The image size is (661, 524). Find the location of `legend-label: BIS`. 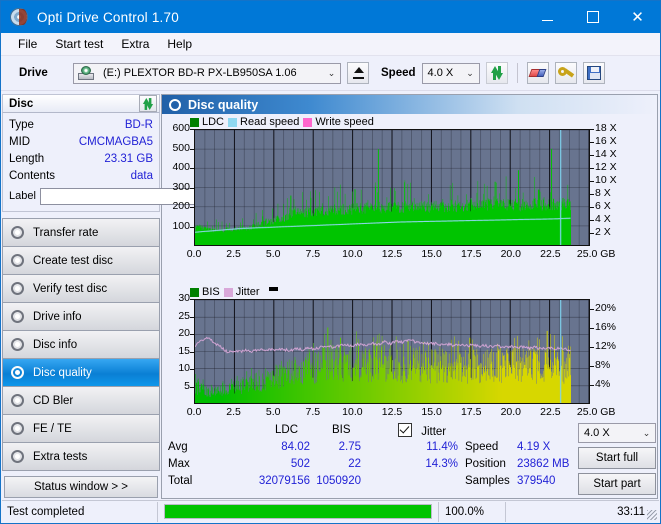

legend-label: BIS is located at coordinates (211, 292).